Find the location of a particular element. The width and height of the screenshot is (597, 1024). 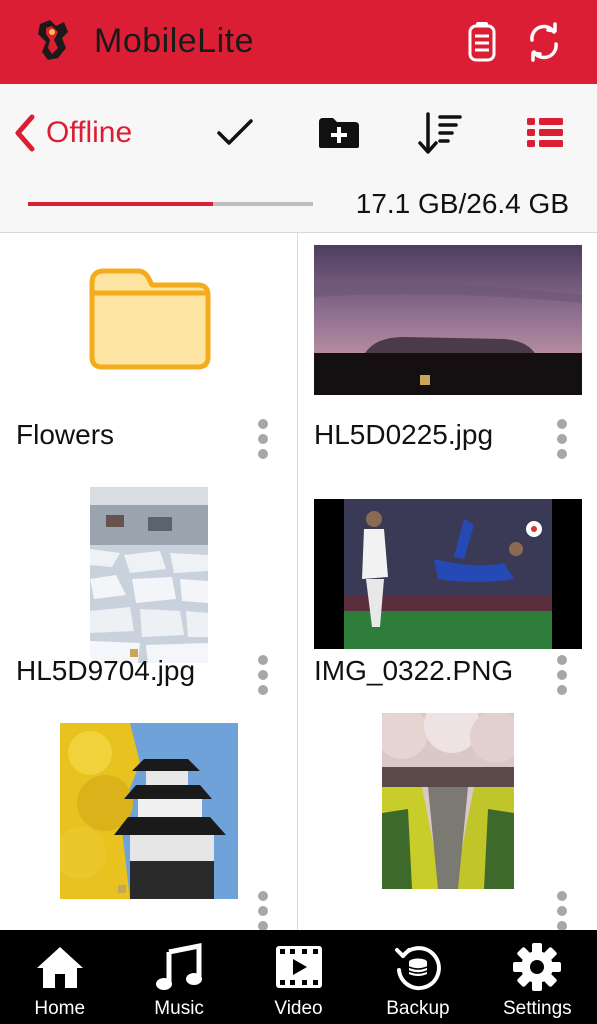

back-button: Offline is located at coordinates (73, 133).